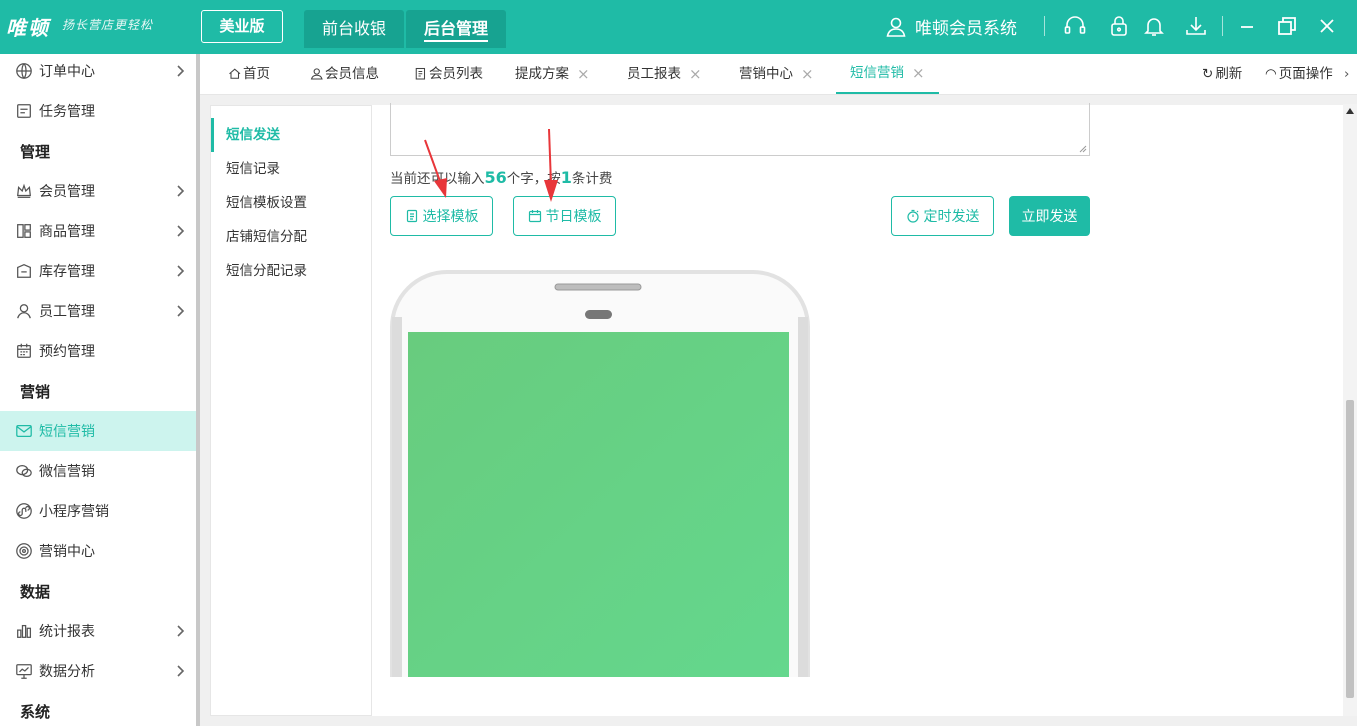 The width and height of the screenshot is (1357, 726). Describe the element at coordinates (235, 73) in the screenshot. I see `home-icon` at that location.